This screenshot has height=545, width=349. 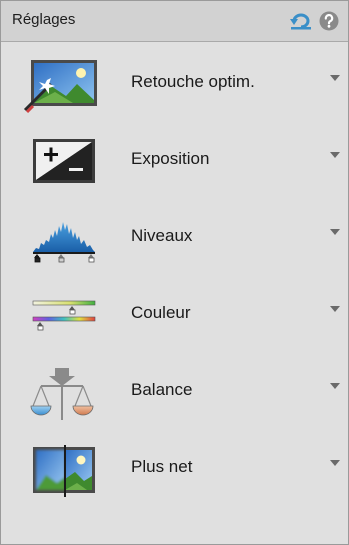 What do you see at coordinates (174, 21) in the screenshot?
I see `panel-header: Réglages` at bounding box center [174, 21].